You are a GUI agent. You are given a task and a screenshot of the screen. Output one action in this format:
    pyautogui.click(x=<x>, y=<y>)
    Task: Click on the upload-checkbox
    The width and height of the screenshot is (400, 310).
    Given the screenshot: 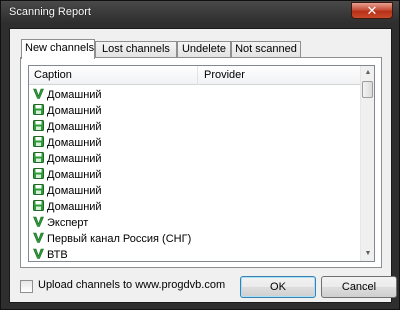 What is the action you would take?
    pyautogui.click(x=26, y=286)
    